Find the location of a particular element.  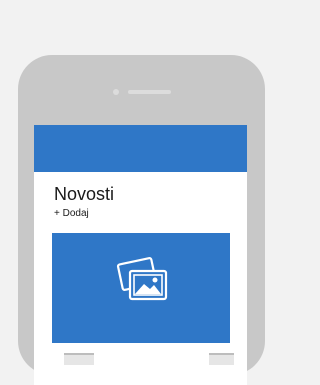

page-title: Novosti is located at coordinates (84, 194).